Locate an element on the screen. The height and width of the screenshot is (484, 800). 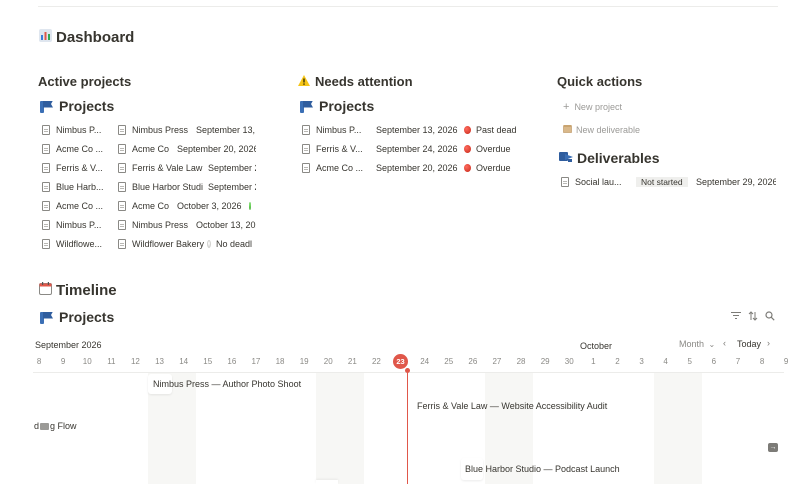
timeline-day-tick: 4 is located at coordinates (665, 361).